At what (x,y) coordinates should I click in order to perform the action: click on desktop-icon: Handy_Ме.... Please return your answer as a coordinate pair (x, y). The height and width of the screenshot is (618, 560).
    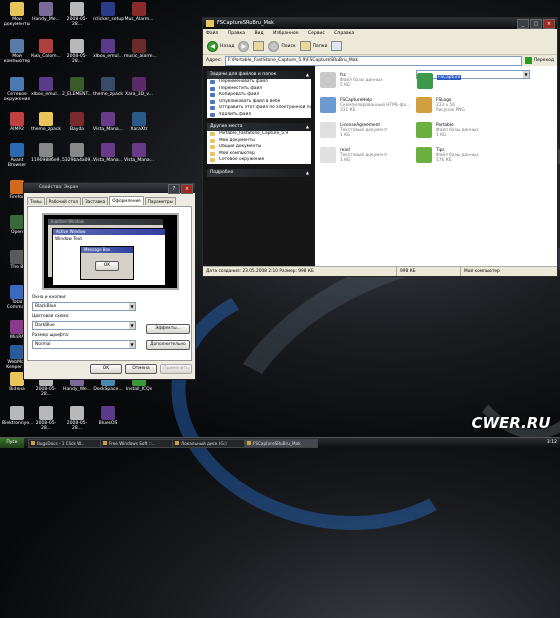
    Looking at the image, I should click on (46, 12).